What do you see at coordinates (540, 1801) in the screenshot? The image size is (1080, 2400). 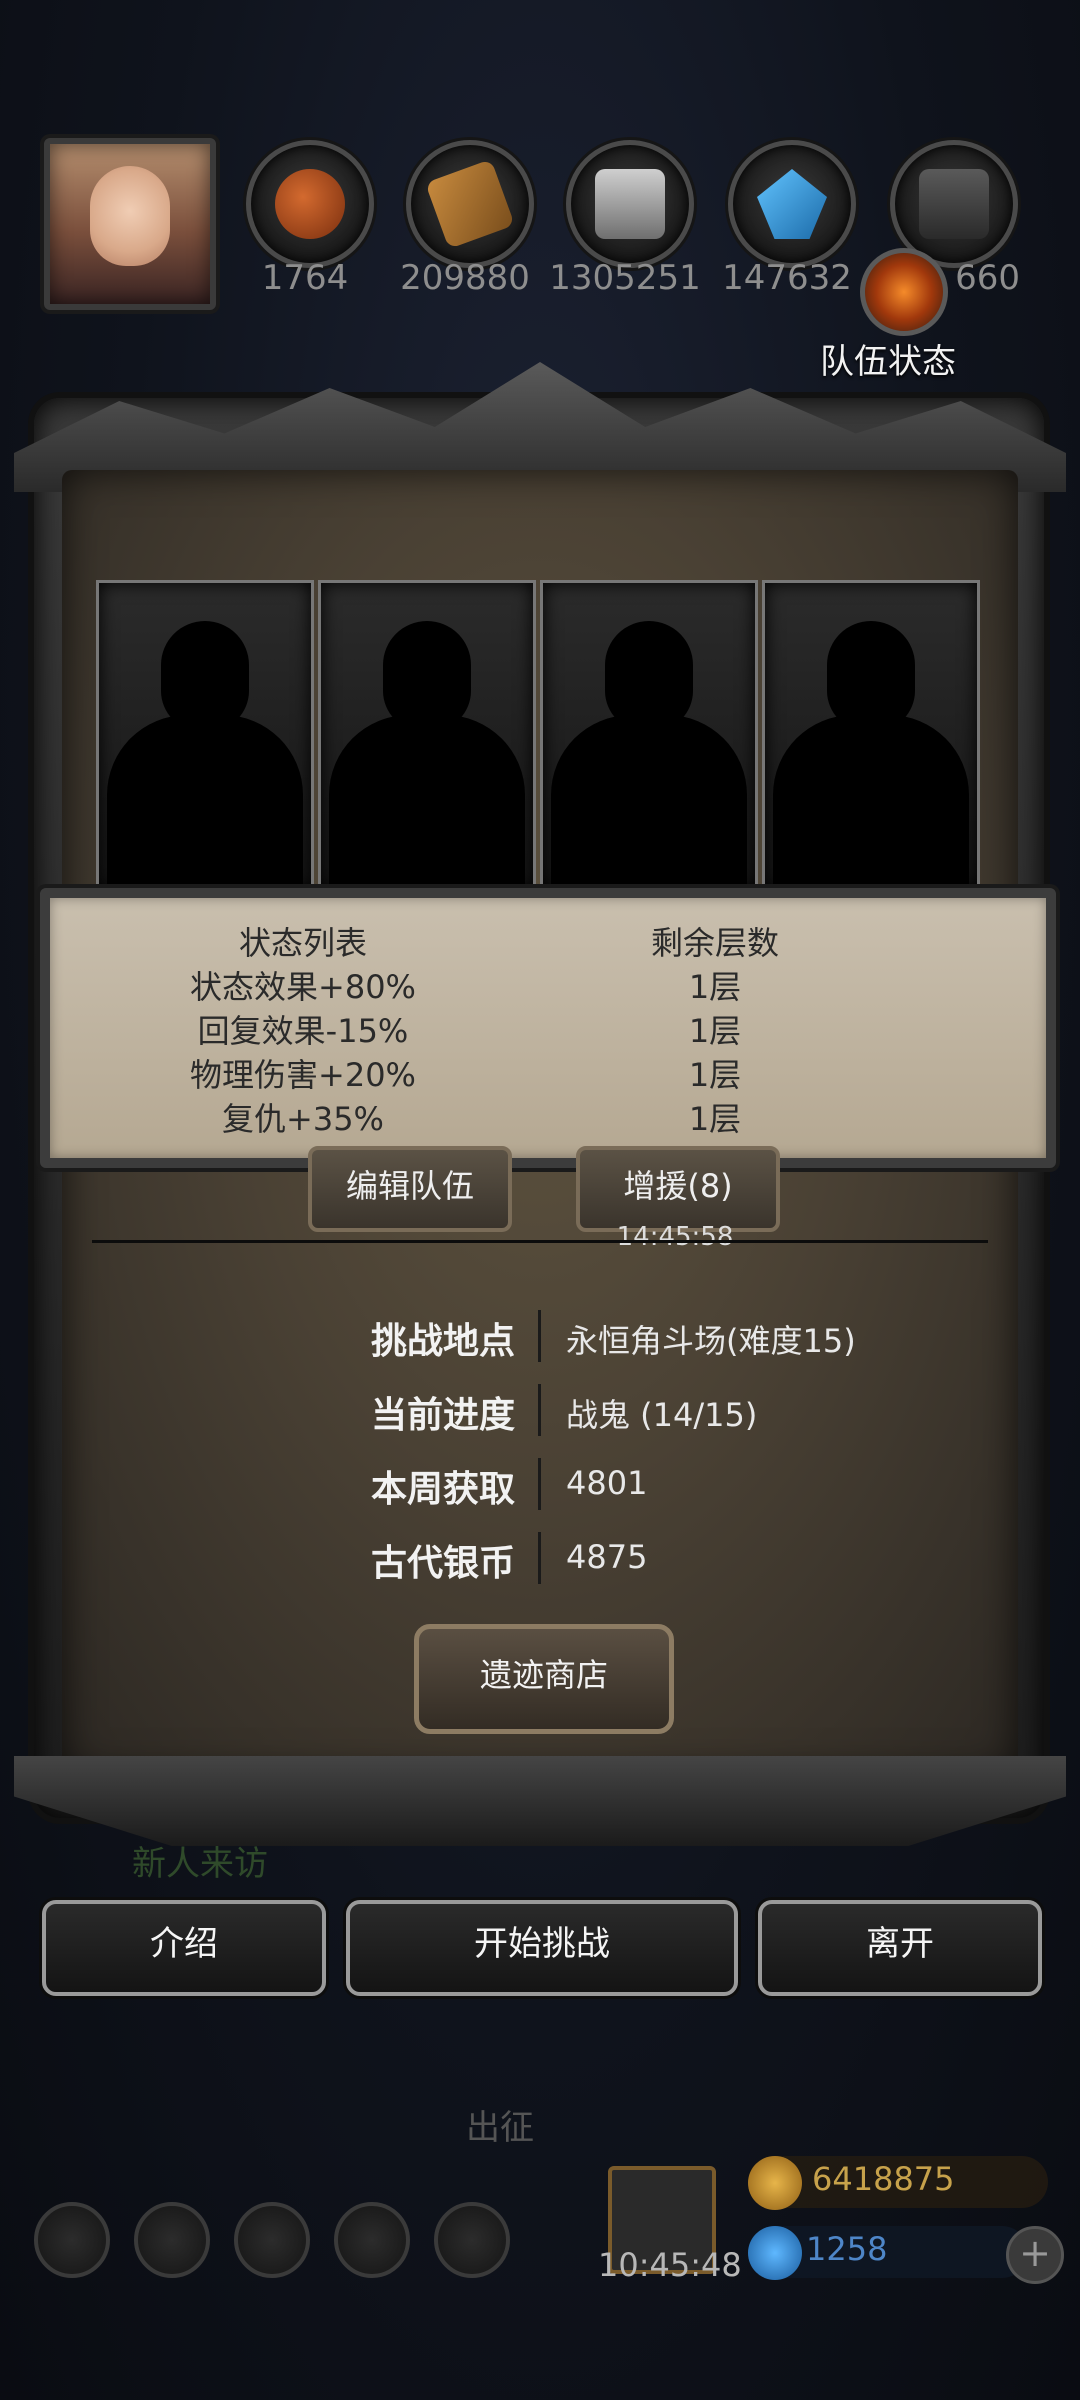 I see `panel-bottom-ornament` at bounding box center [540, 1801].